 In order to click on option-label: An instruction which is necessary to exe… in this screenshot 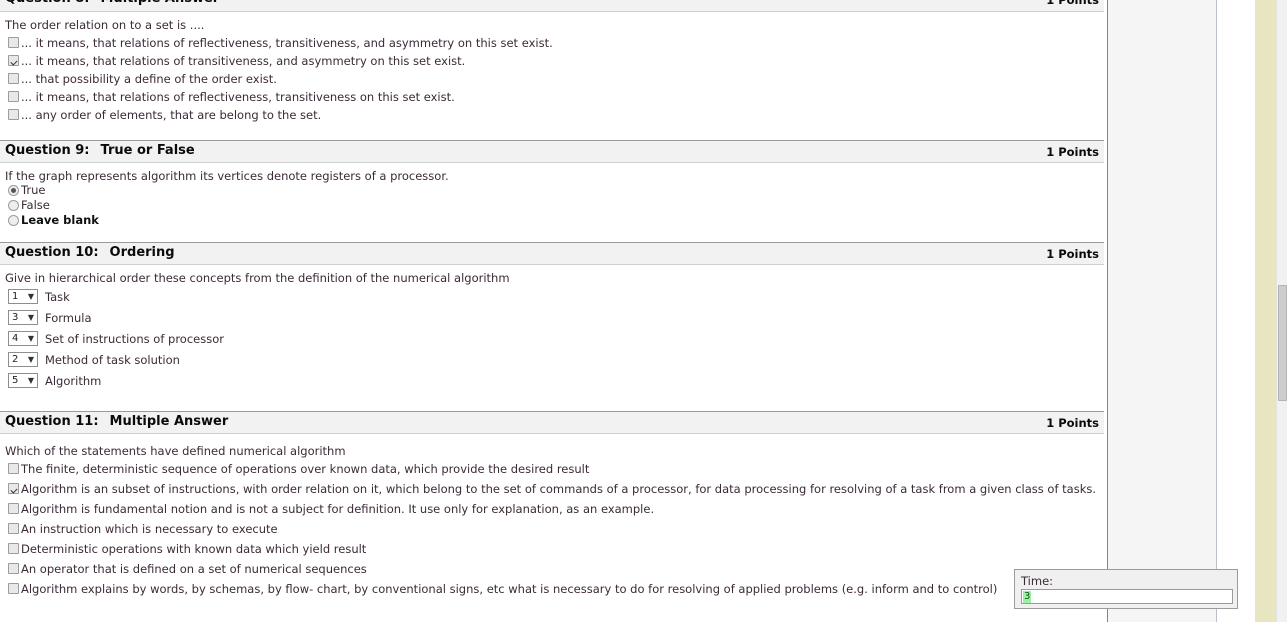, I will do `click(149, 529)`.